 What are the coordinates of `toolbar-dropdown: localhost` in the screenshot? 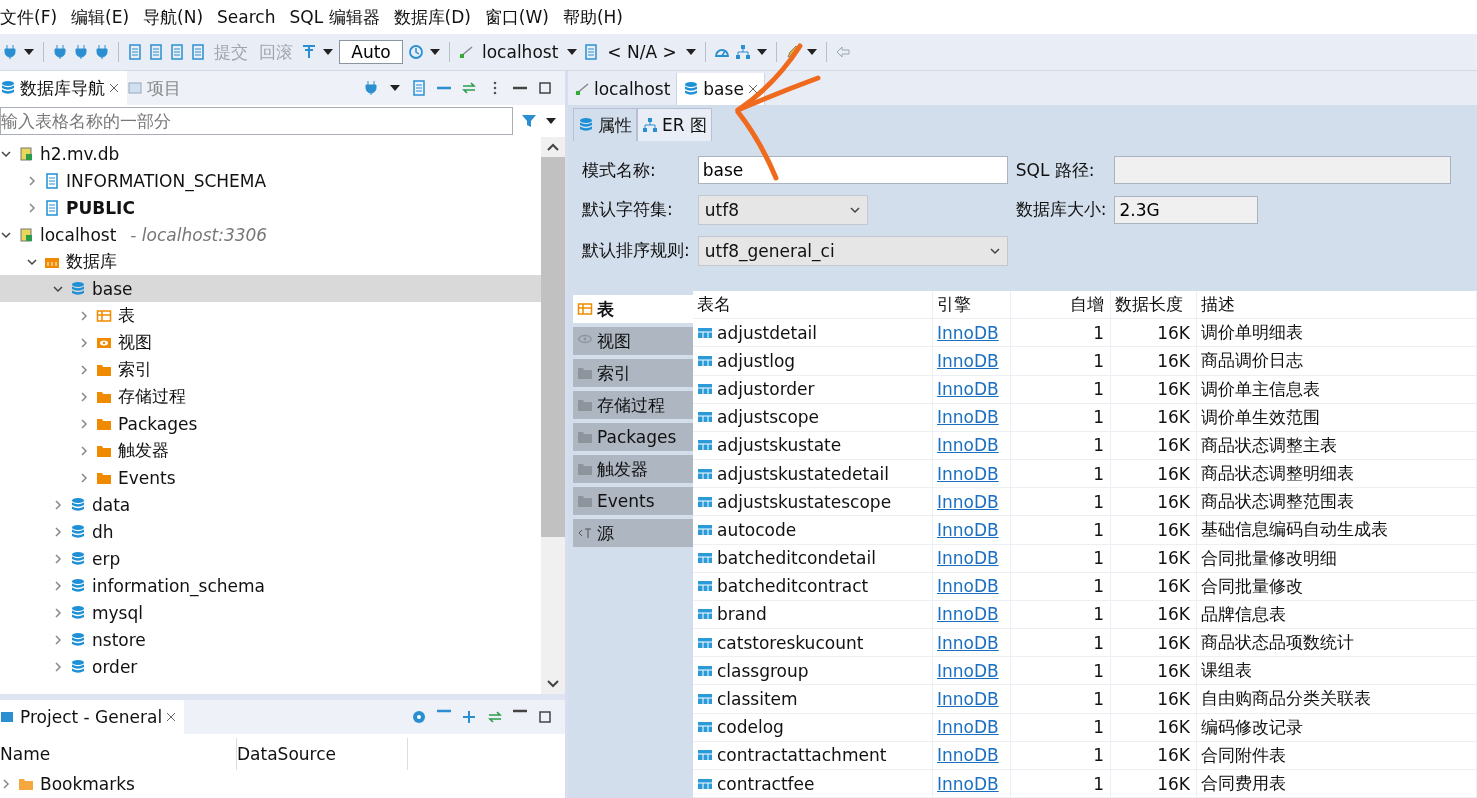 It's located at (520, 52).